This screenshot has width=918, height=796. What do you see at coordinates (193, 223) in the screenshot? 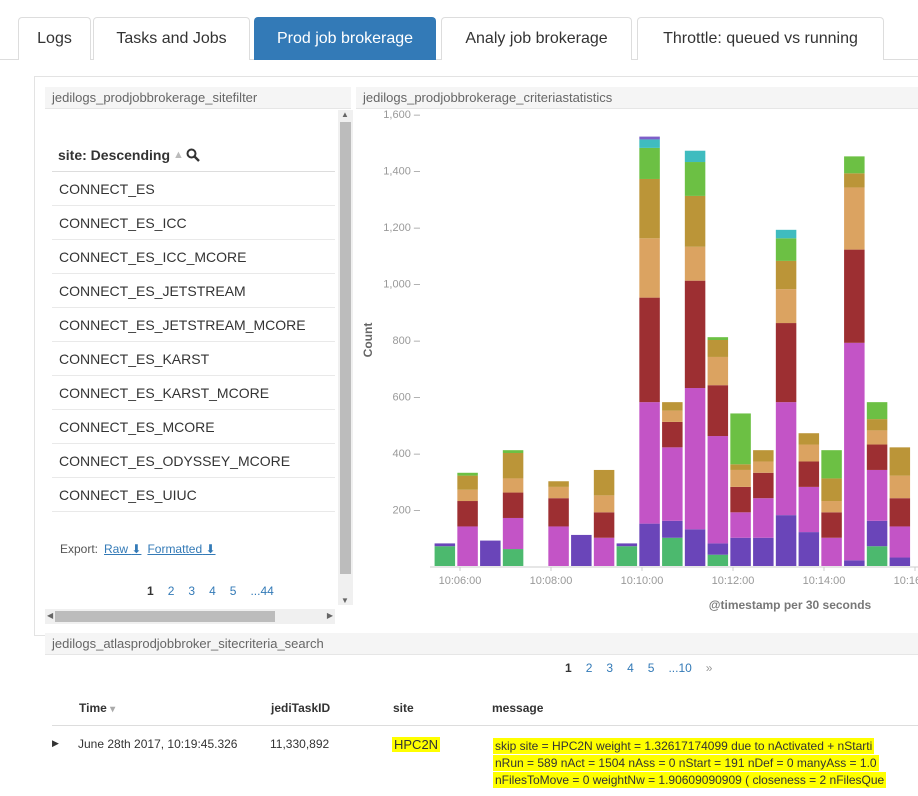
I see `site-row: CONNECT_ES_ICC` at bounding box center [193, 223].